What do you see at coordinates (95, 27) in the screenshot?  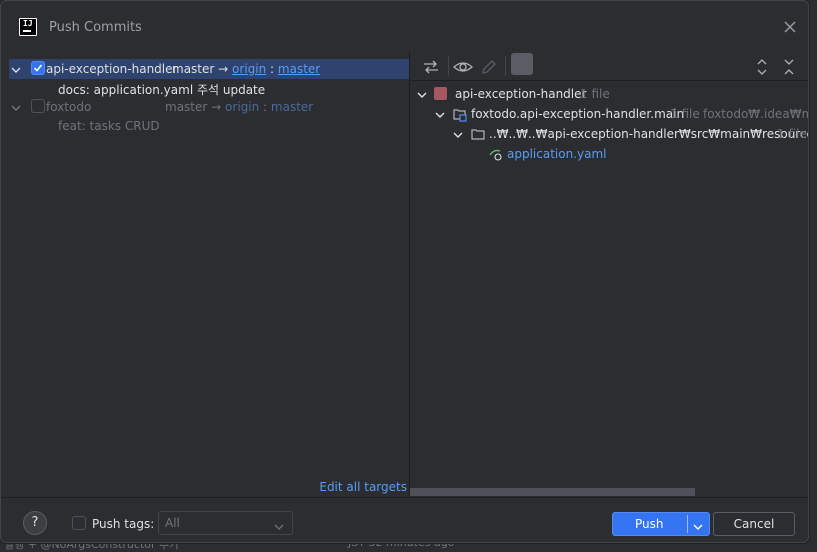 I see `dialog-title: Push Commits` at bounding box center [95, 27].